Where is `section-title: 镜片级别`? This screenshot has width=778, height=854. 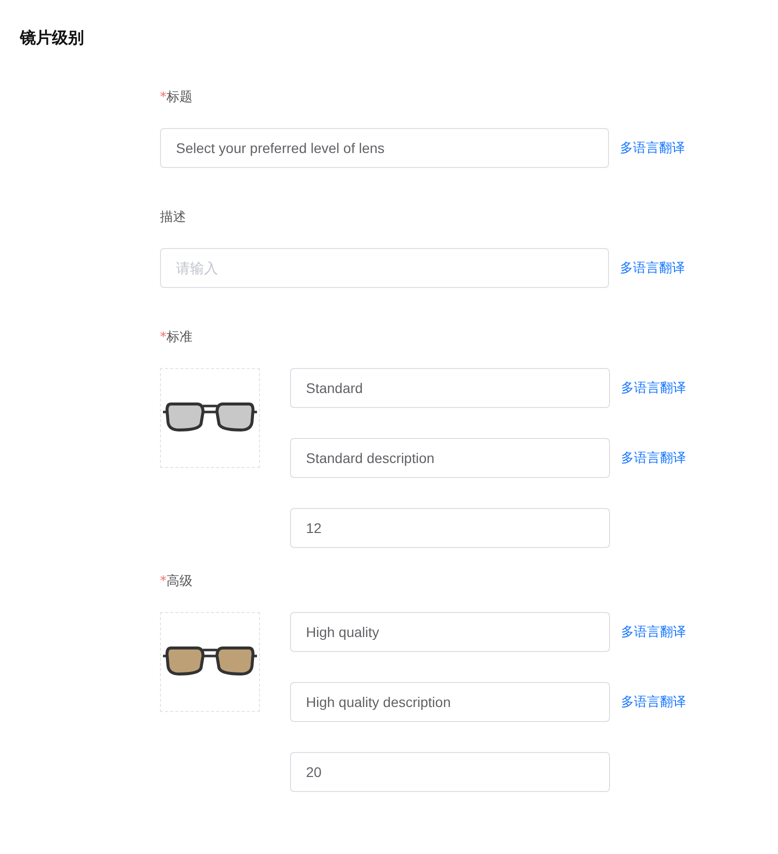
section-title: 镜片级别 is located at coordinates (52, 38).